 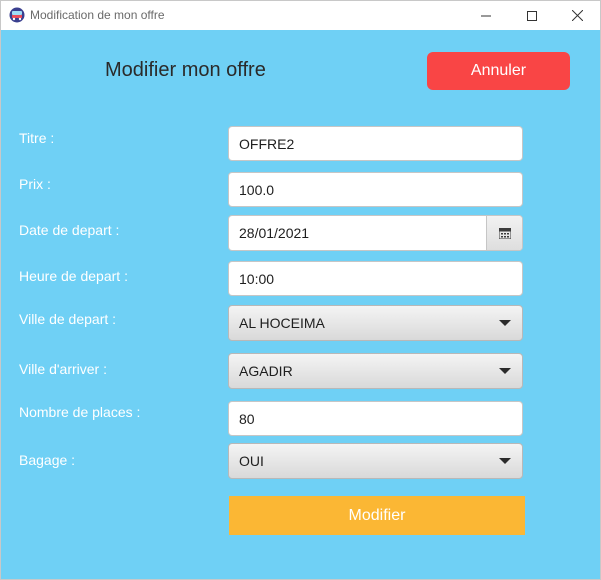 I want to click on cancel-button: Annuler, so click(x=498, y=71).